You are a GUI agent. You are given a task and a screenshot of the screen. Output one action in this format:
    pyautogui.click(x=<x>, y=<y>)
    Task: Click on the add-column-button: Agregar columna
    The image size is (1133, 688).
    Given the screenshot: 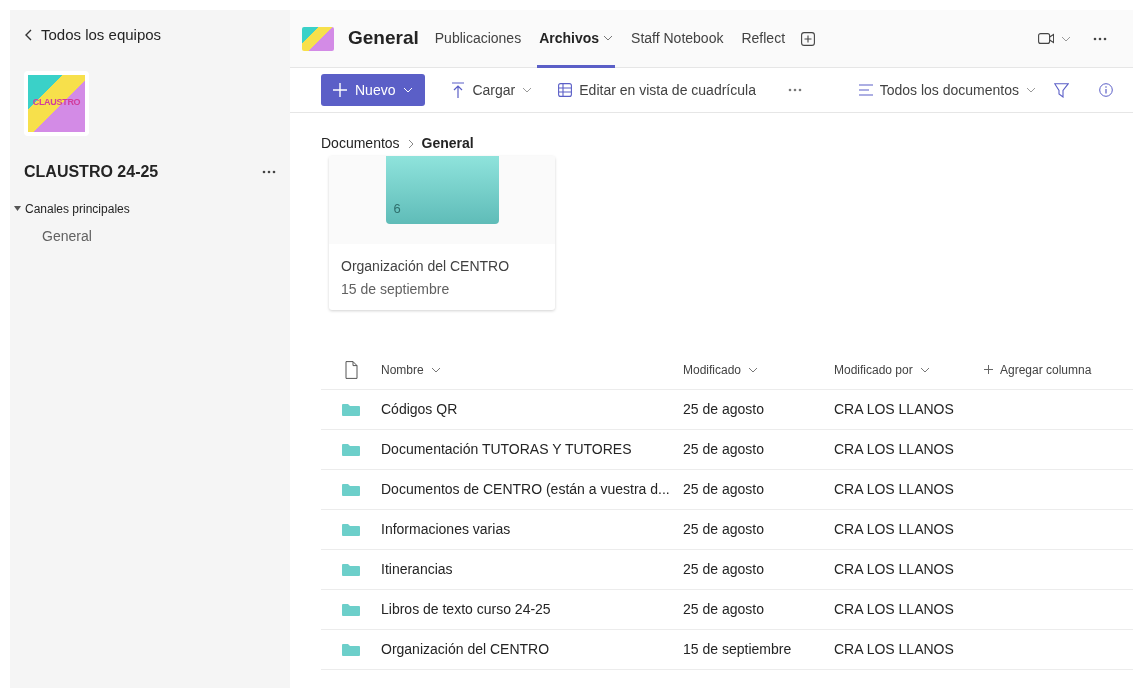 What is the action you would take?
    pyautogui.click(x=1038, y=369)
    